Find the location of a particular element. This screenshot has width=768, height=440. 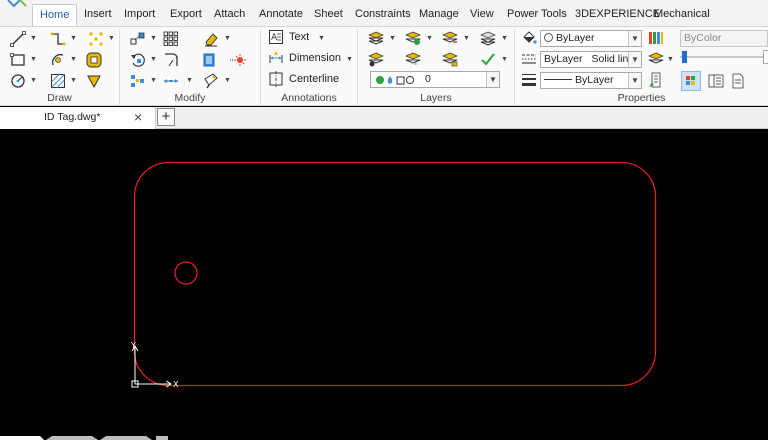

tab-insert: Insert is located at coordinates (98, 15).